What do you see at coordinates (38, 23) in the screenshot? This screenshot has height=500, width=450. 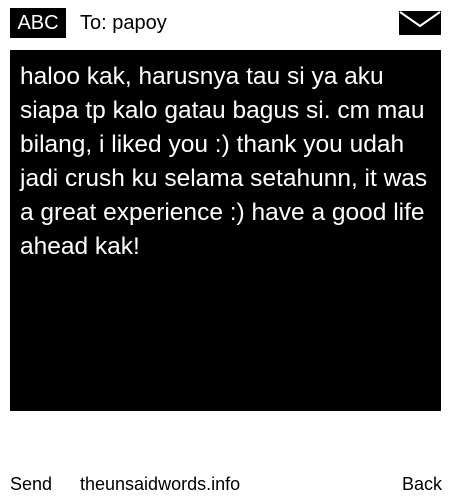 I see `input-mode-indicator: ABC` at bounding box center [38, 23].